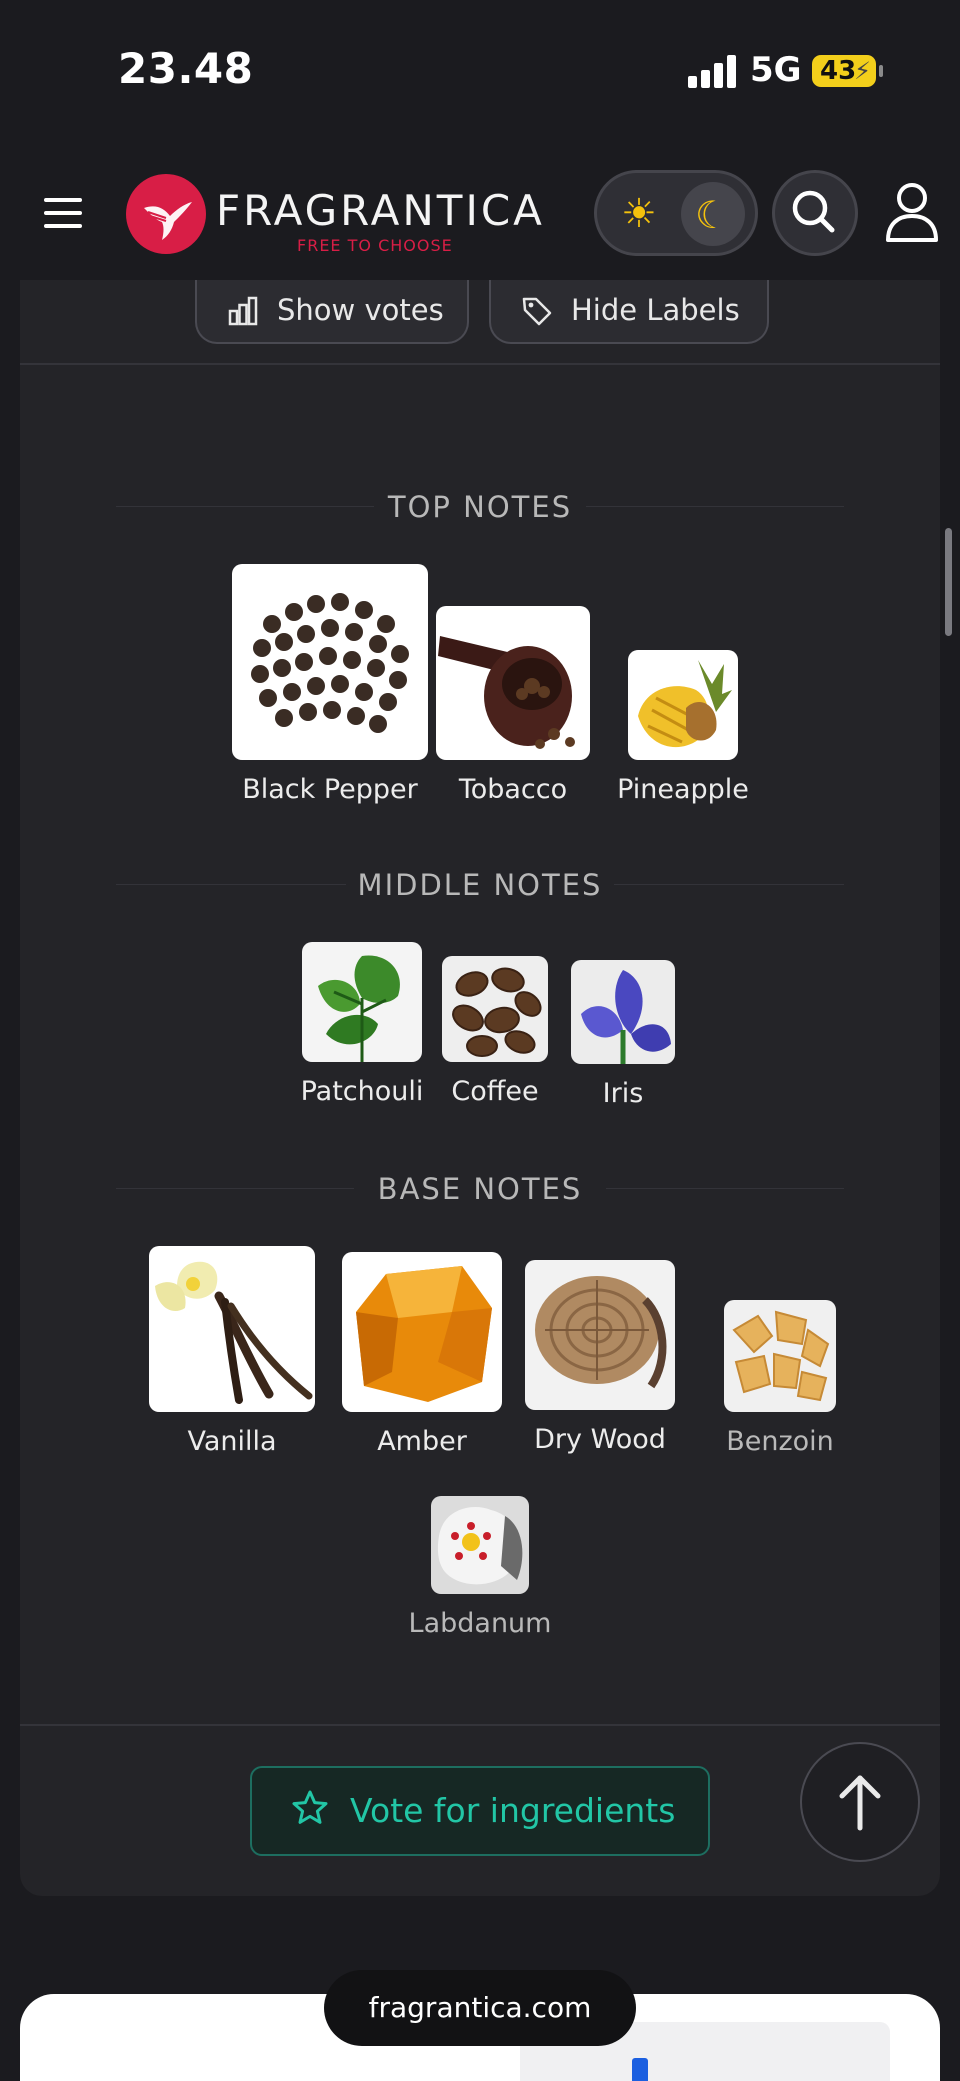 This screenshot has width=960, height=2081. I want to click on search-button, so click(815, 213).